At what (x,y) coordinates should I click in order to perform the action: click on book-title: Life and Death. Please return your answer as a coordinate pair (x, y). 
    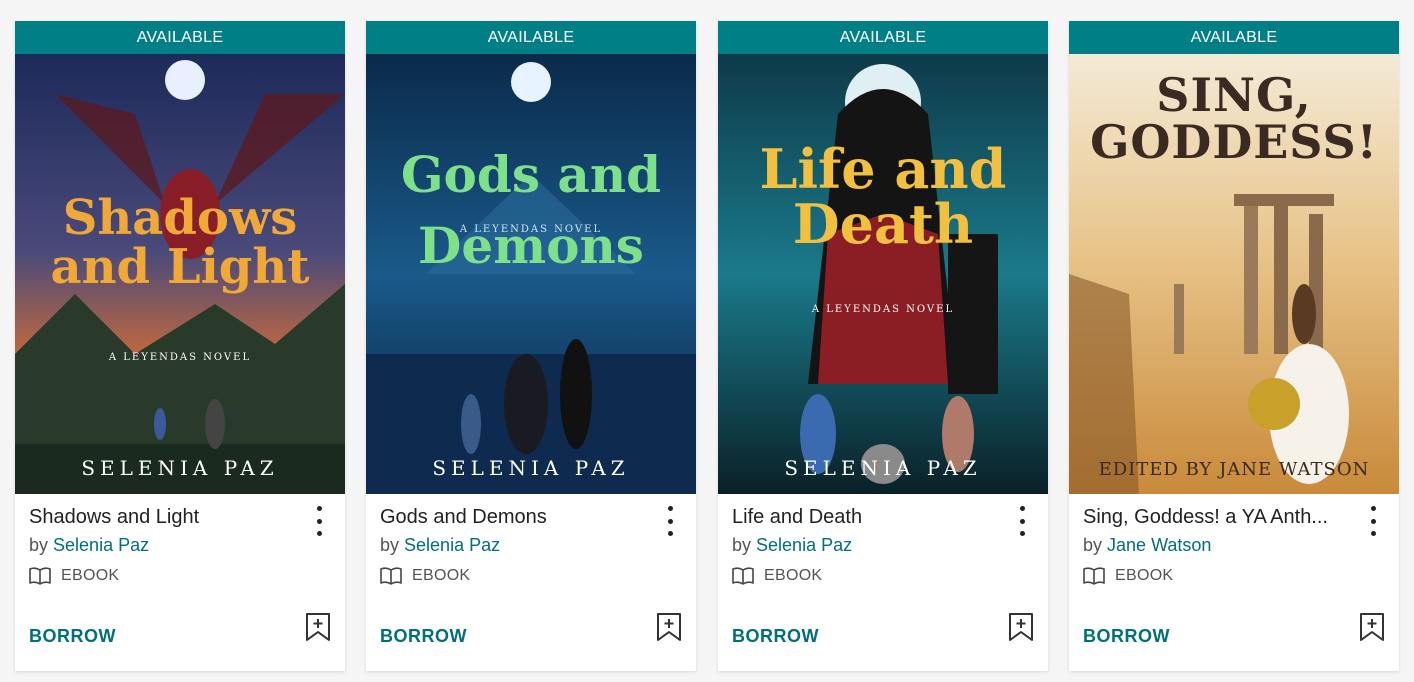
    Looking at the image, I should click on (857, 517).